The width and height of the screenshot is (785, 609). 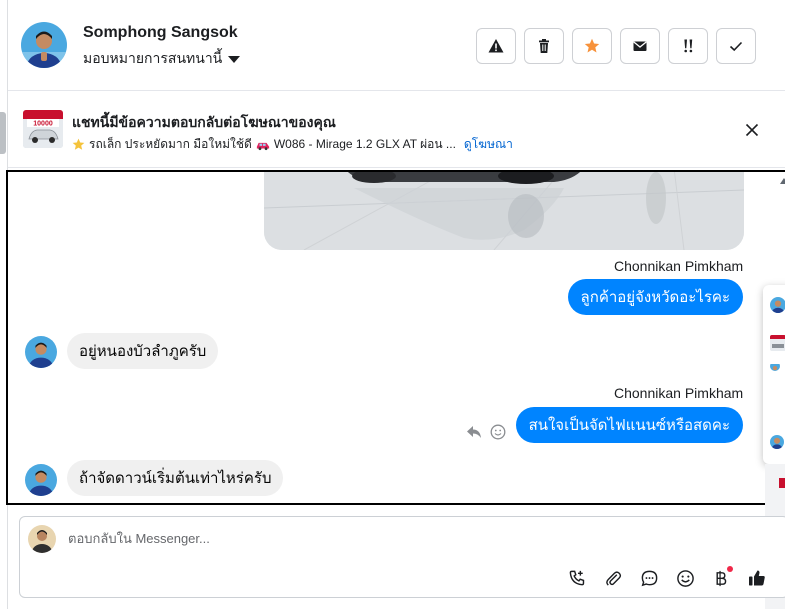 What do you see at coordinates (43, 129) in the screenshot?
I see `ad-thumbnail: 10000` at bounding box center [43, 129].